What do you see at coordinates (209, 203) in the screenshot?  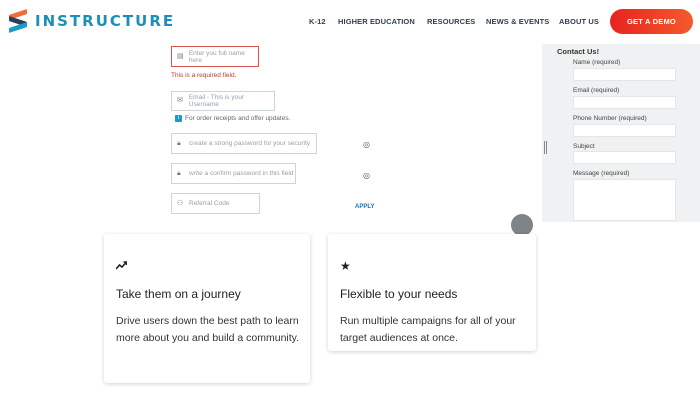 I see `referral-placeholder: Referral Code` at bounding box center [209, 203].